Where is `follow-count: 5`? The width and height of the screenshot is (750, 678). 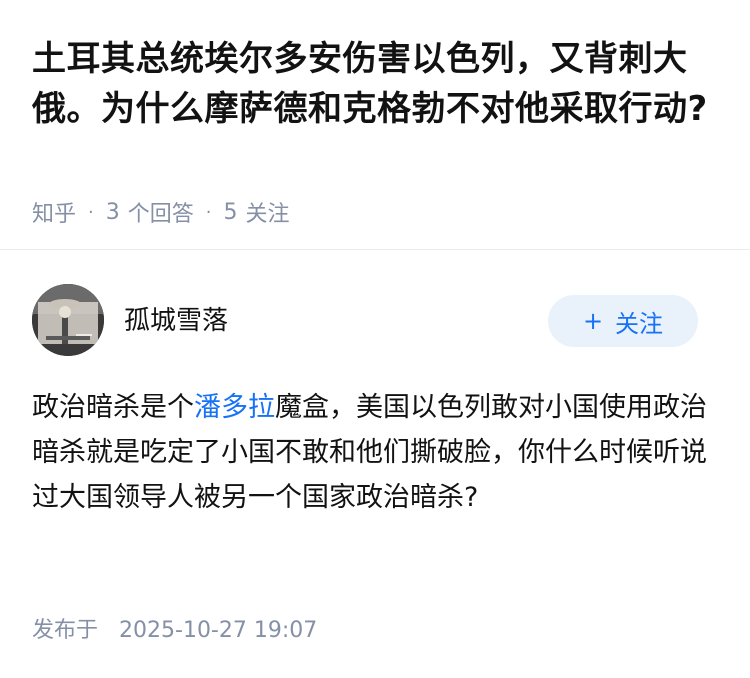 follow-count: 5 is located at coordinates (230, 212).